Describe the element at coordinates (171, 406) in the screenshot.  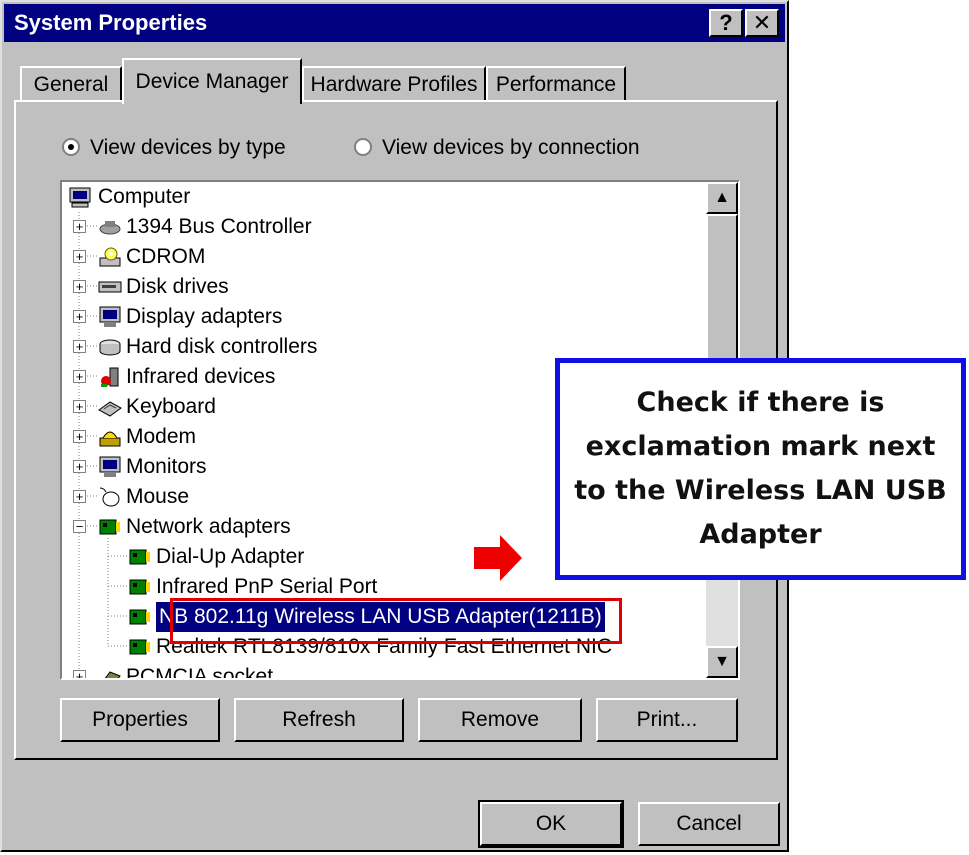
I see `tree-item-label: Keyboard` at that location.